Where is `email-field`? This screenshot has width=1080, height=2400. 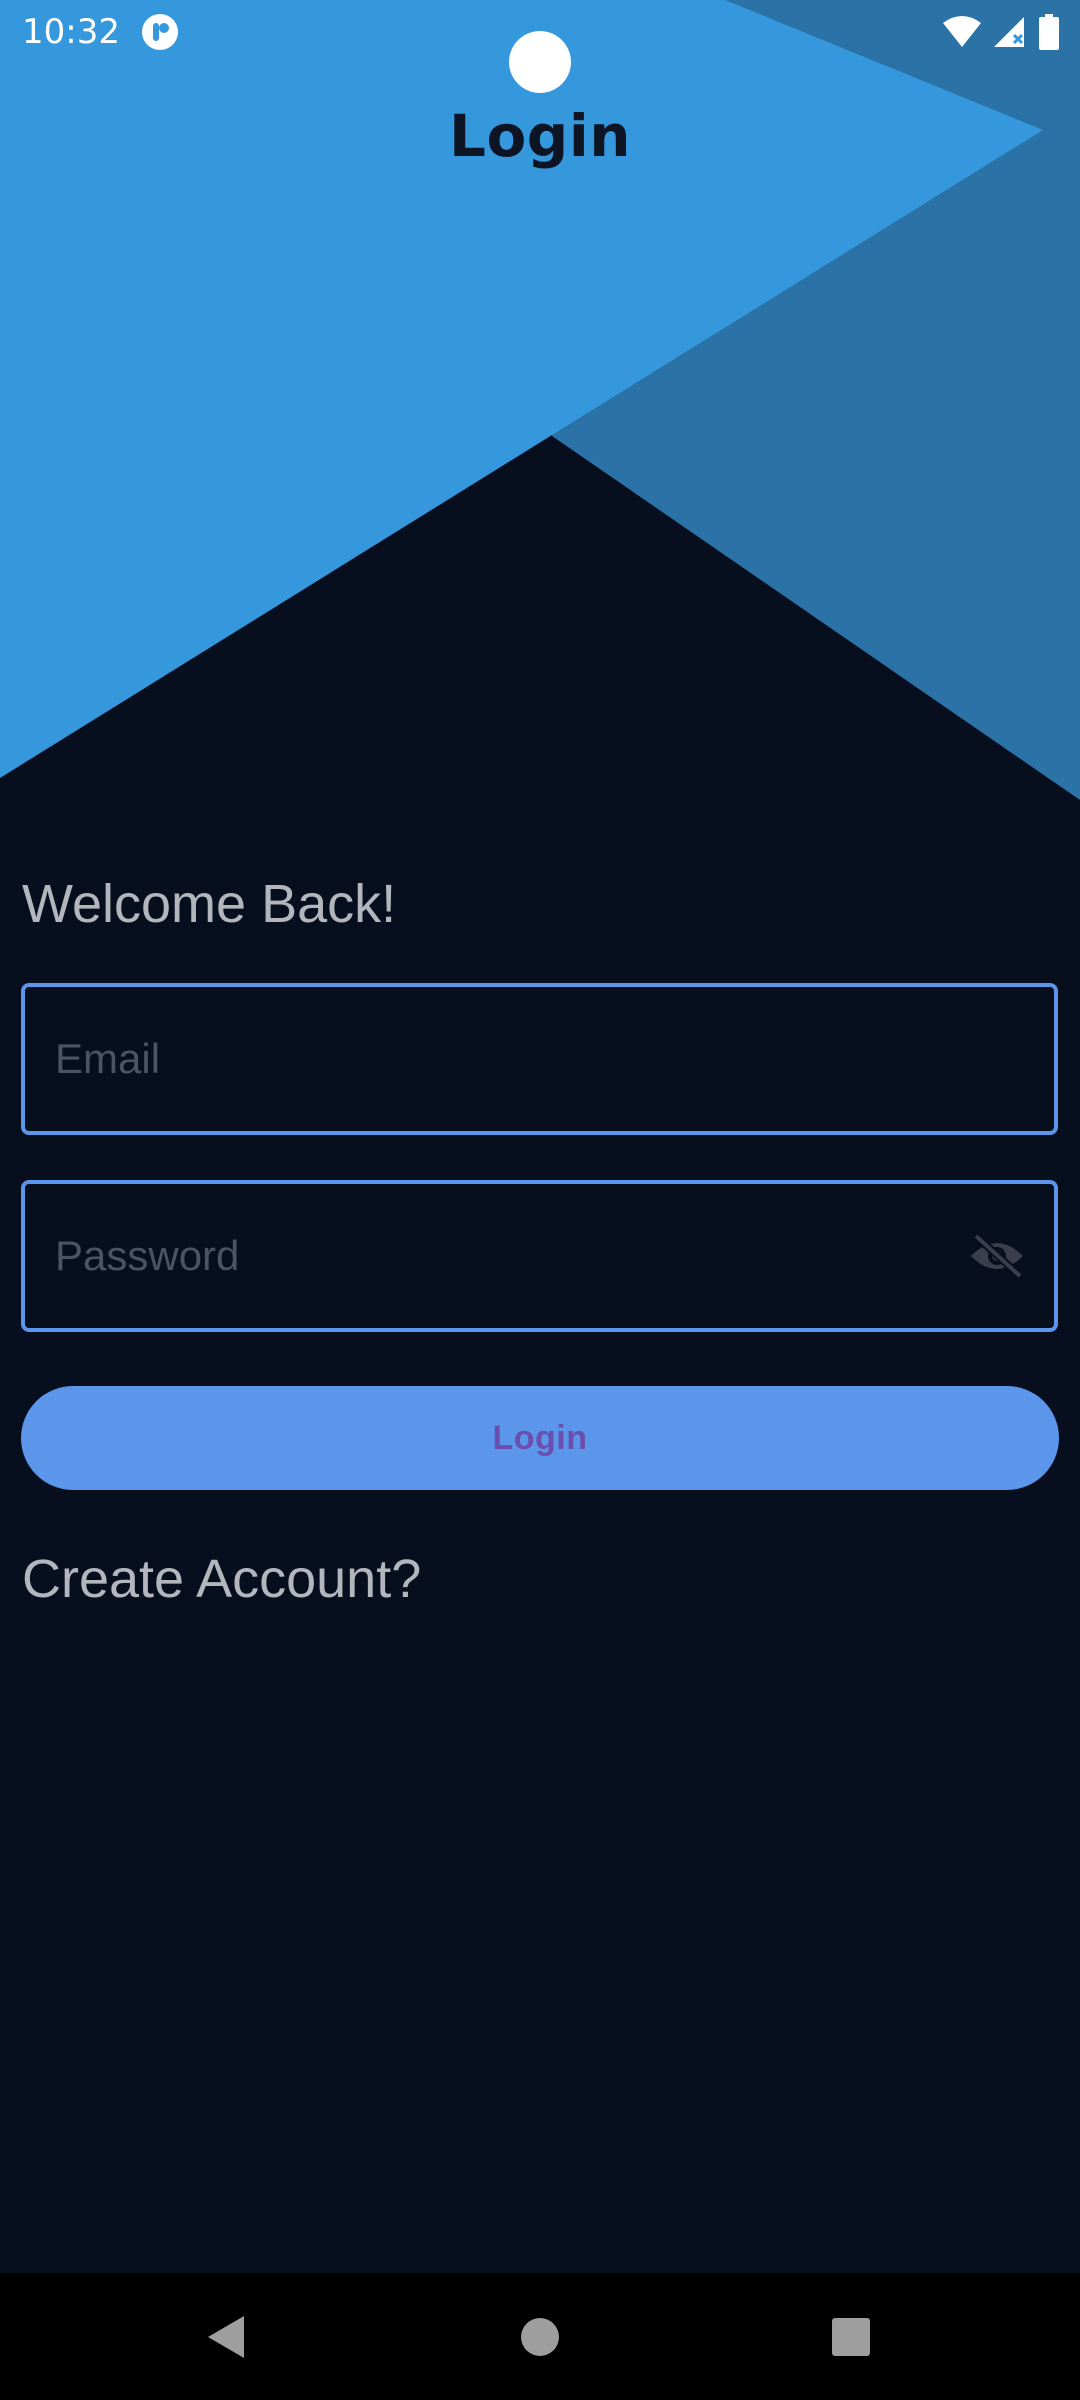
email-field is located at coordinates (539, 1059).